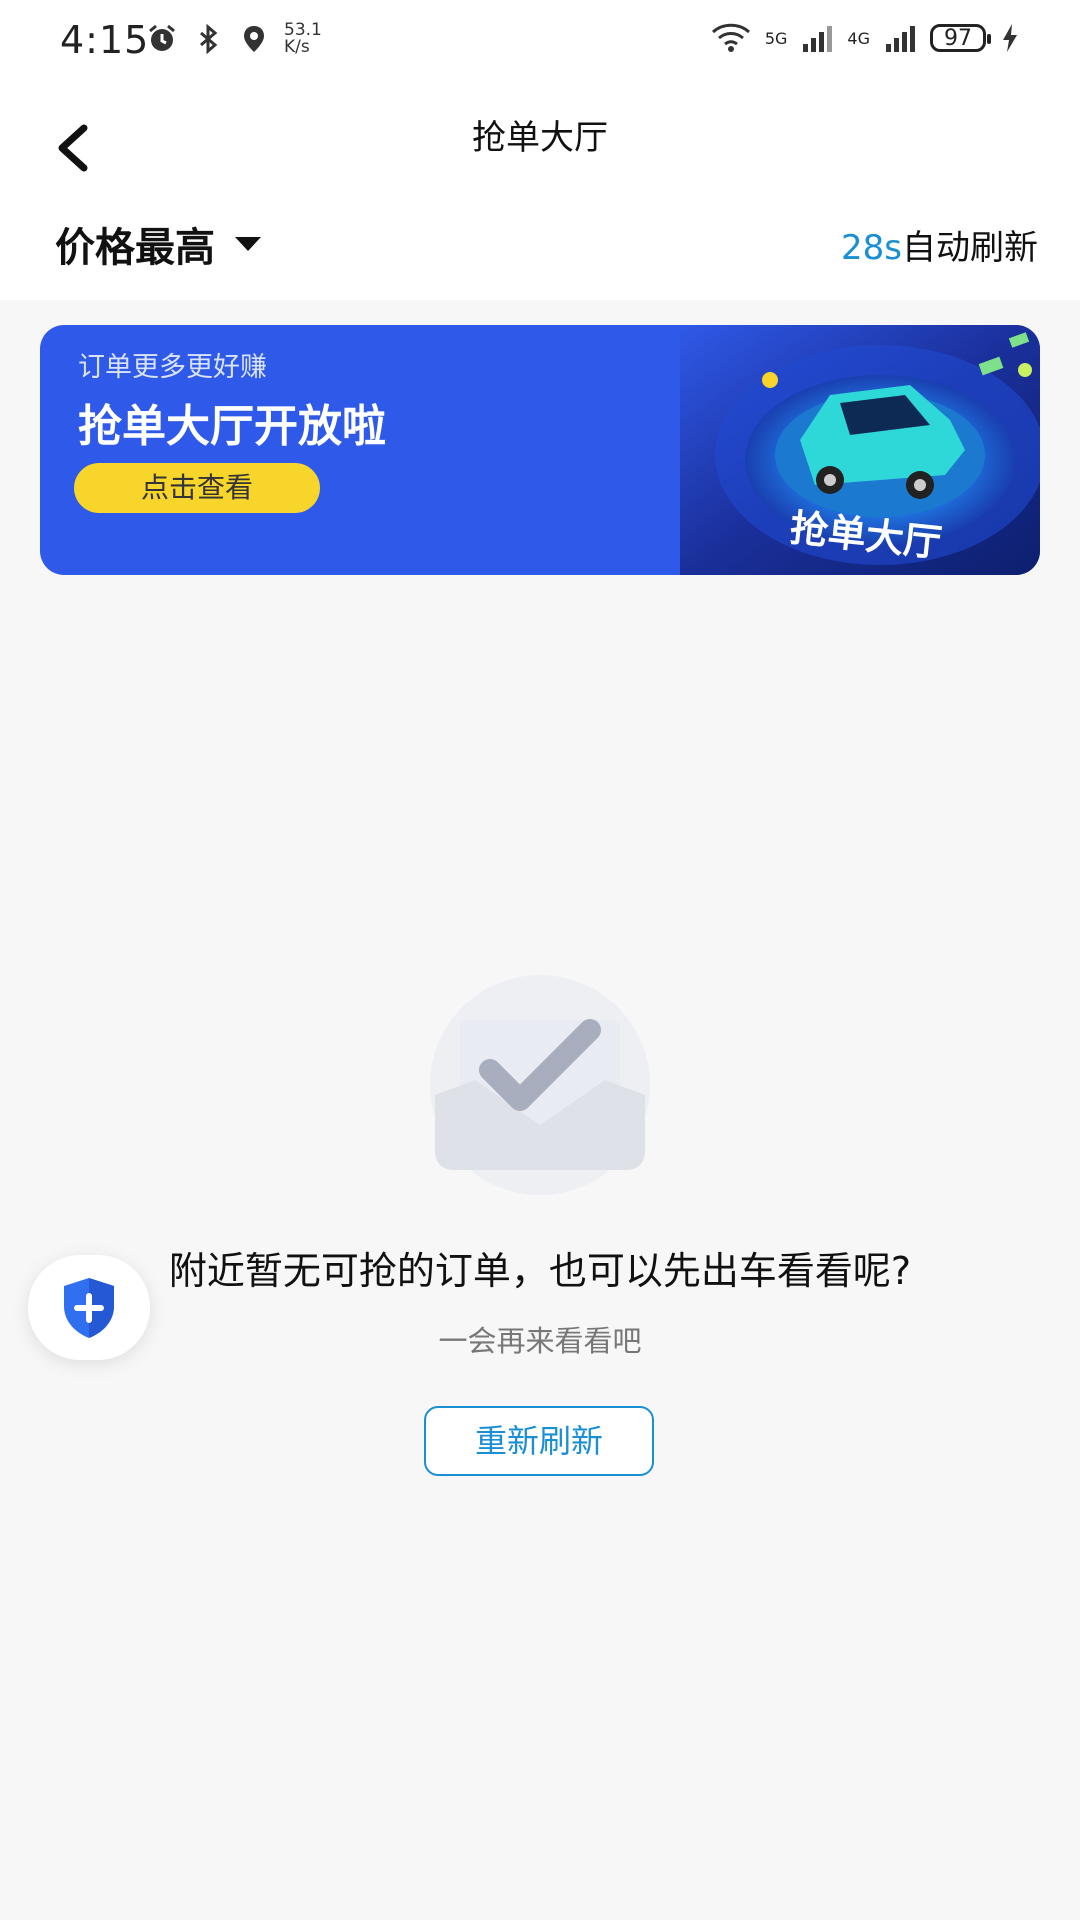 The width and height of the screenshot is (1080, 1920). What do you see at coordinates (197, 488) in the screenshot?
I see `banner-view-button: 点击查看` at bounding box center [197, 488].